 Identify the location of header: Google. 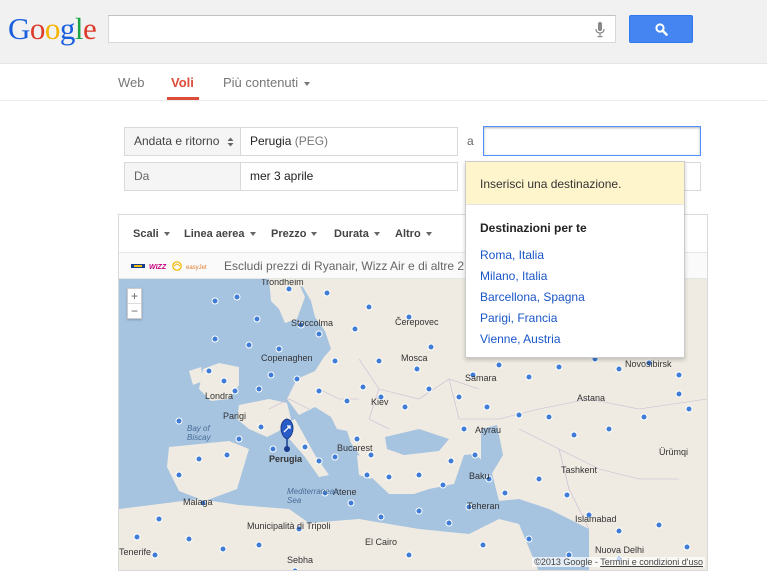
(383, 32).